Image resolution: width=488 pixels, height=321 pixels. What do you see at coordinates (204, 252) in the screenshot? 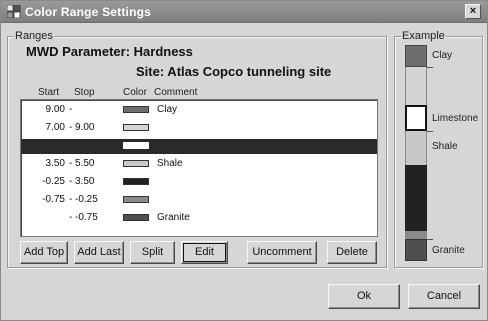
I see `edit-button: Edit` at bounding box center [204, 252].